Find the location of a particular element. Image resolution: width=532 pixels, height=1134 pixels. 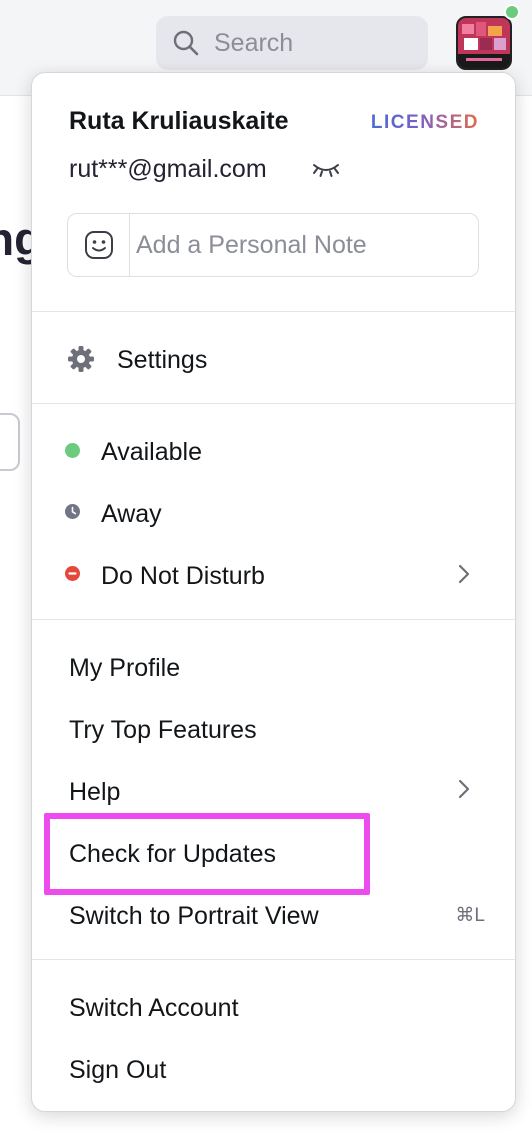

avatar is located at coordinates (484, 43).